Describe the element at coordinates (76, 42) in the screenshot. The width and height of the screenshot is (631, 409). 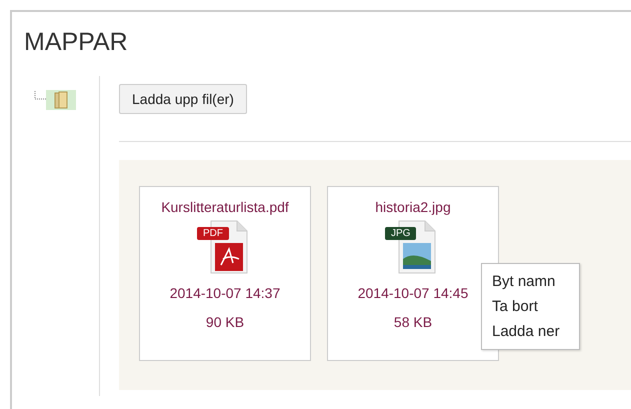
I see `page-title: MAPPAR` at that location.